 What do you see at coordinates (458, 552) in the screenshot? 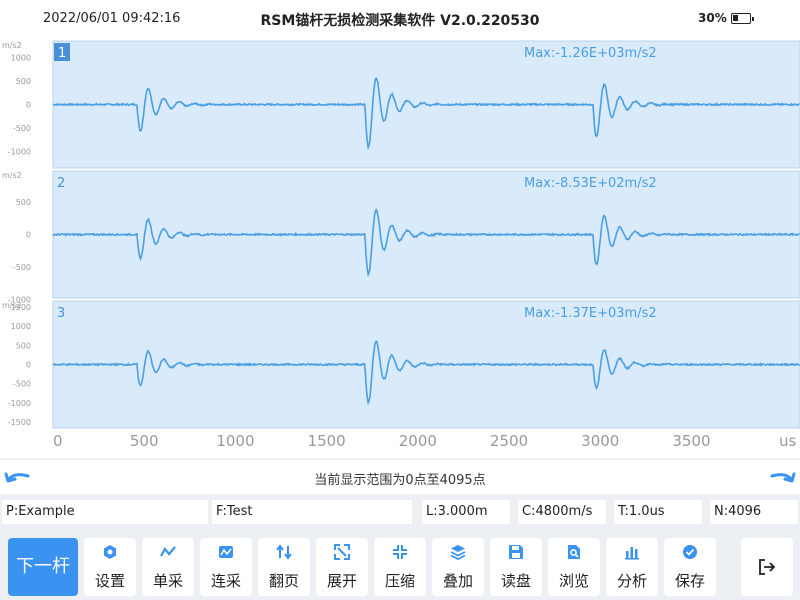
I see `stack-icon` at bounding box center [458, 552].